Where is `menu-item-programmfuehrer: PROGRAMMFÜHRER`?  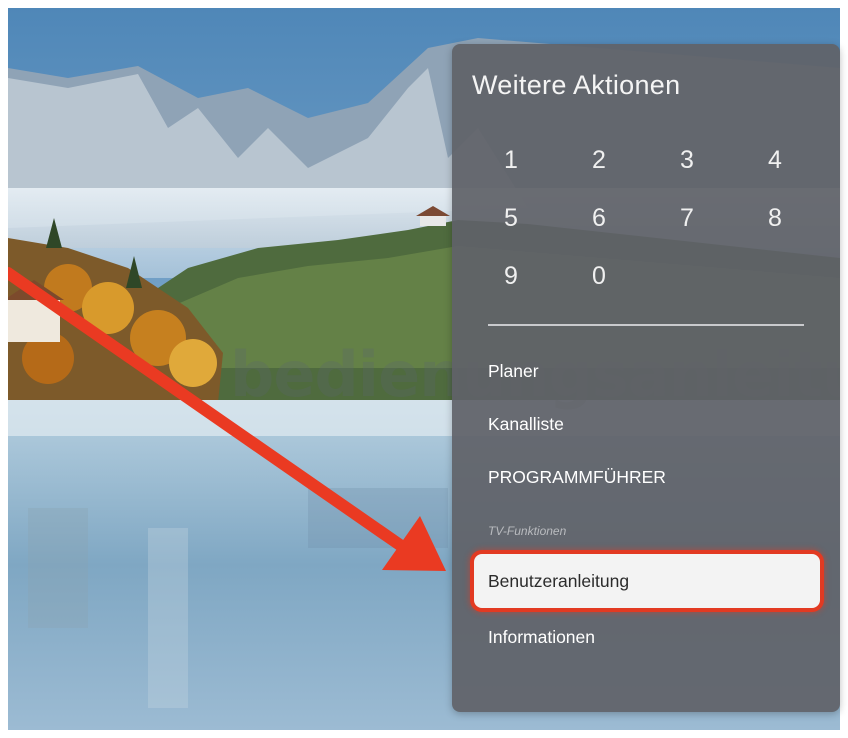
menu-item-programmfuehrer: PROGRAMMFÜHRER is located at coordinates (577, 477).